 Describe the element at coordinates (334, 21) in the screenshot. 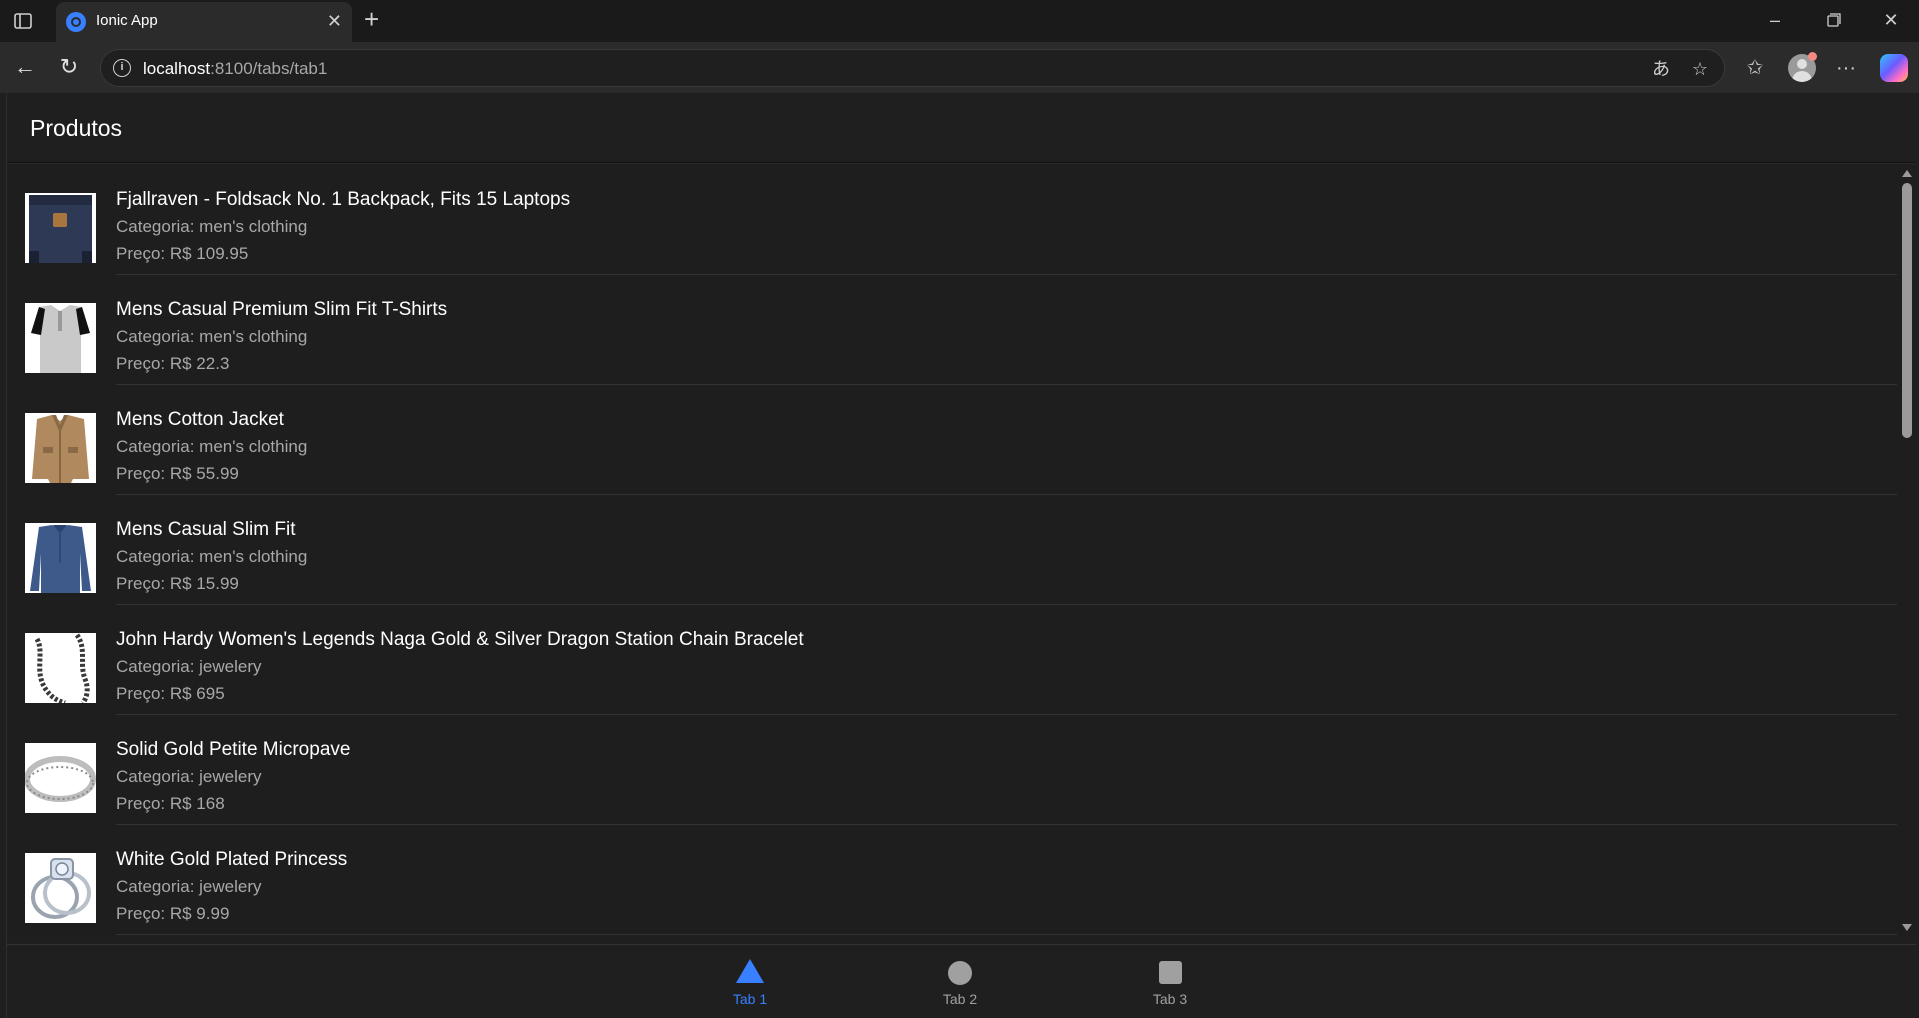

I see `close-tab-icon: ✕` at that location.